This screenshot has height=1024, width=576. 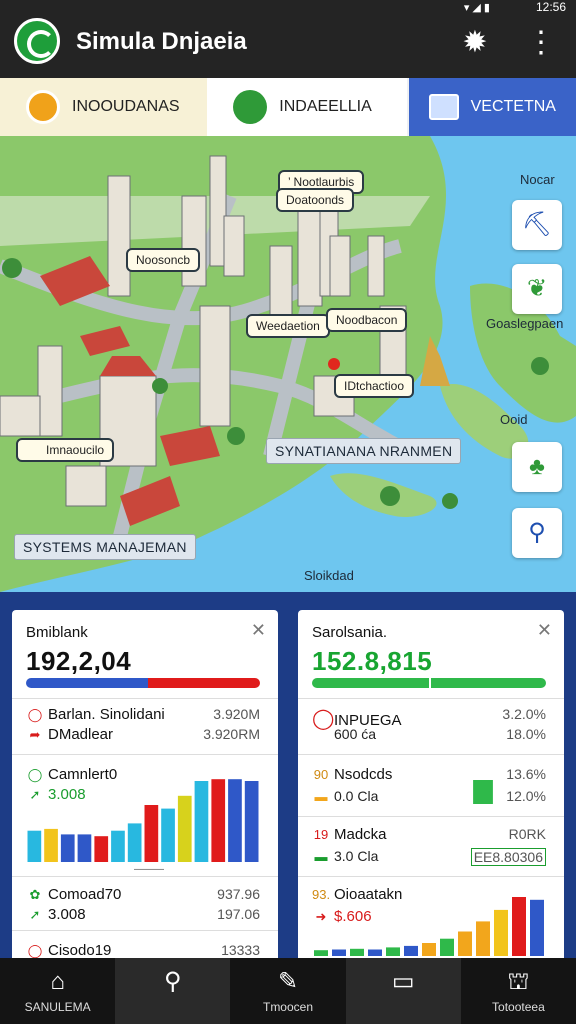 I want to click on nav-item-edit: ✎ Tmoocen, so click(x=287, y=991).